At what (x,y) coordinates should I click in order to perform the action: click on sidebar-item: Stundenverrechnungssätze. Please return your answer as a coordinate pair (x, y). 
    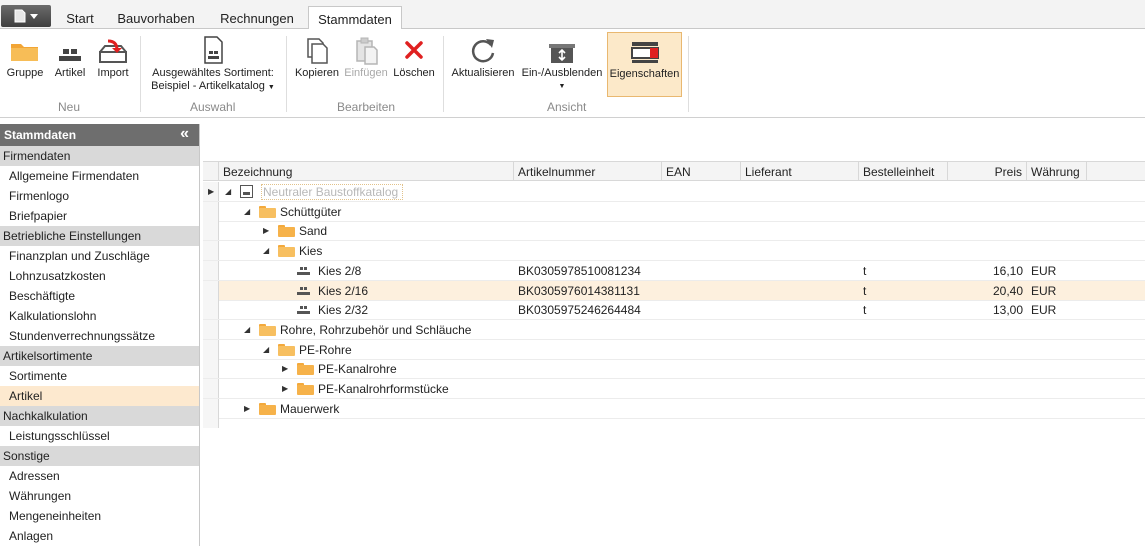
    Looking at the image, I should click on (99, 336).